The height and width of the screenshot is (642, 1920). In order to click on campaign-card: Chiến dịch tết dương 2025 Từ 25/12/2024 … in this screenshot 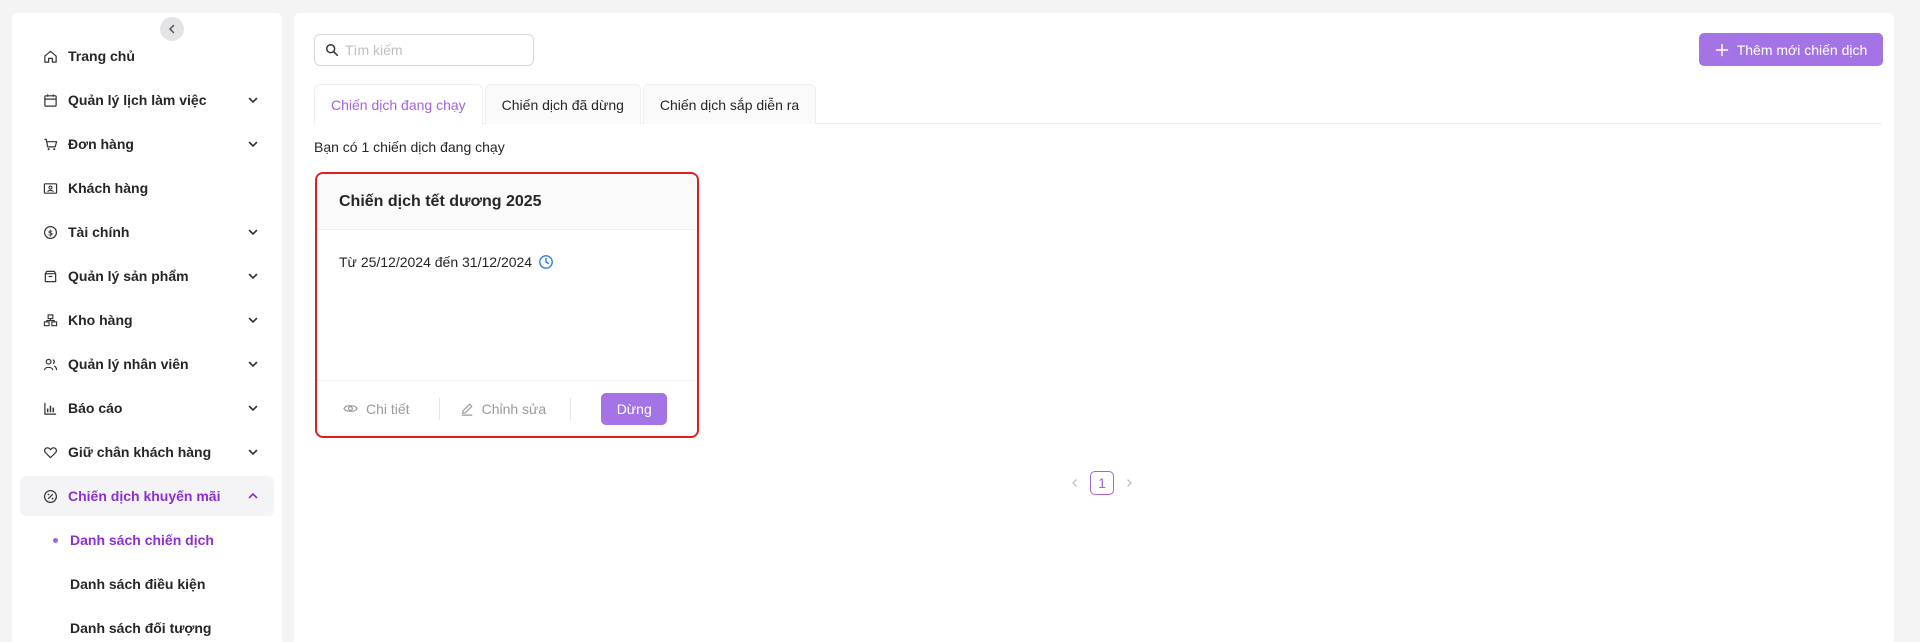, I will do `click(507, 305)`.